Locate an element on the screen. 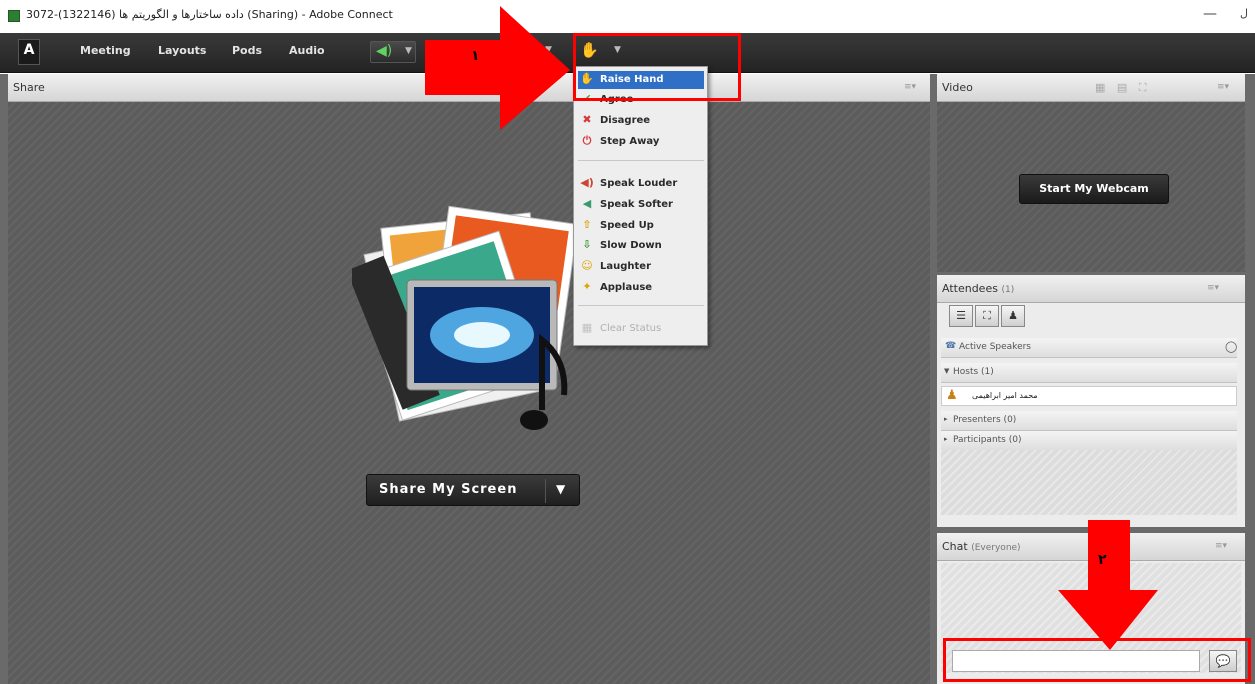  video-layout-icons: ▦ ▤ ⛶ is located at coordinates (1122, 88).